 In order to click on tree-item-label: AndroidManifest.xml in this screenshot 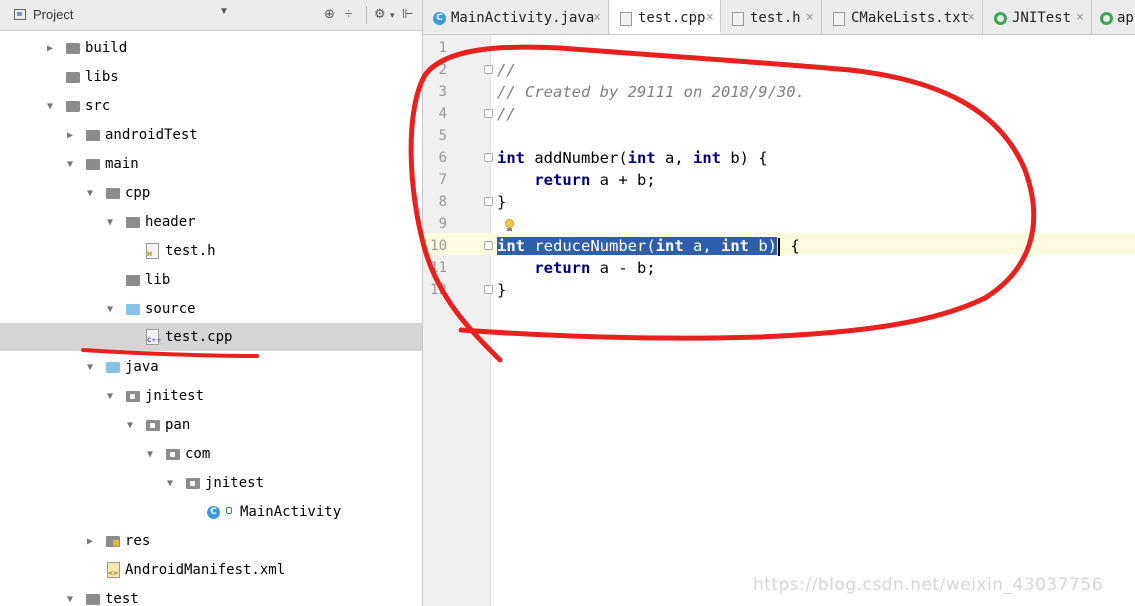, I will do `click(205, 570)`.